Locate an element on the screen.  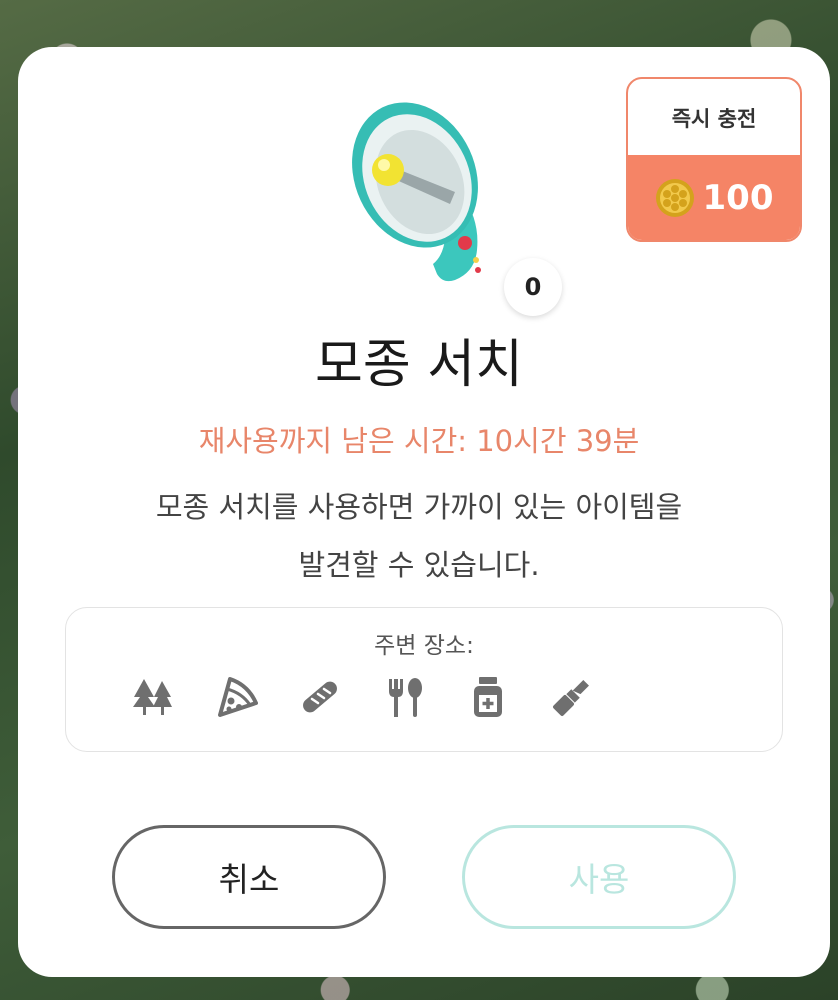
dialog-description: 모종 서치를 사용하면 가까이 있는 아이템을 발견할 수 있습니다. is located at coordinates (419, 536).